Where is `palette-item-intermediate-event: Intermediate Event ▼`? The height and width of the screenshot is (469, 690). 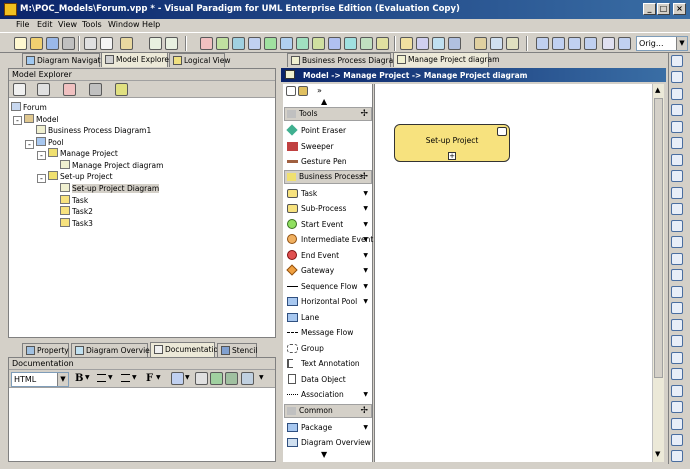
palette-item-intermediate-event: Intermediate Event ▼ is located at coordinates (329, 239).